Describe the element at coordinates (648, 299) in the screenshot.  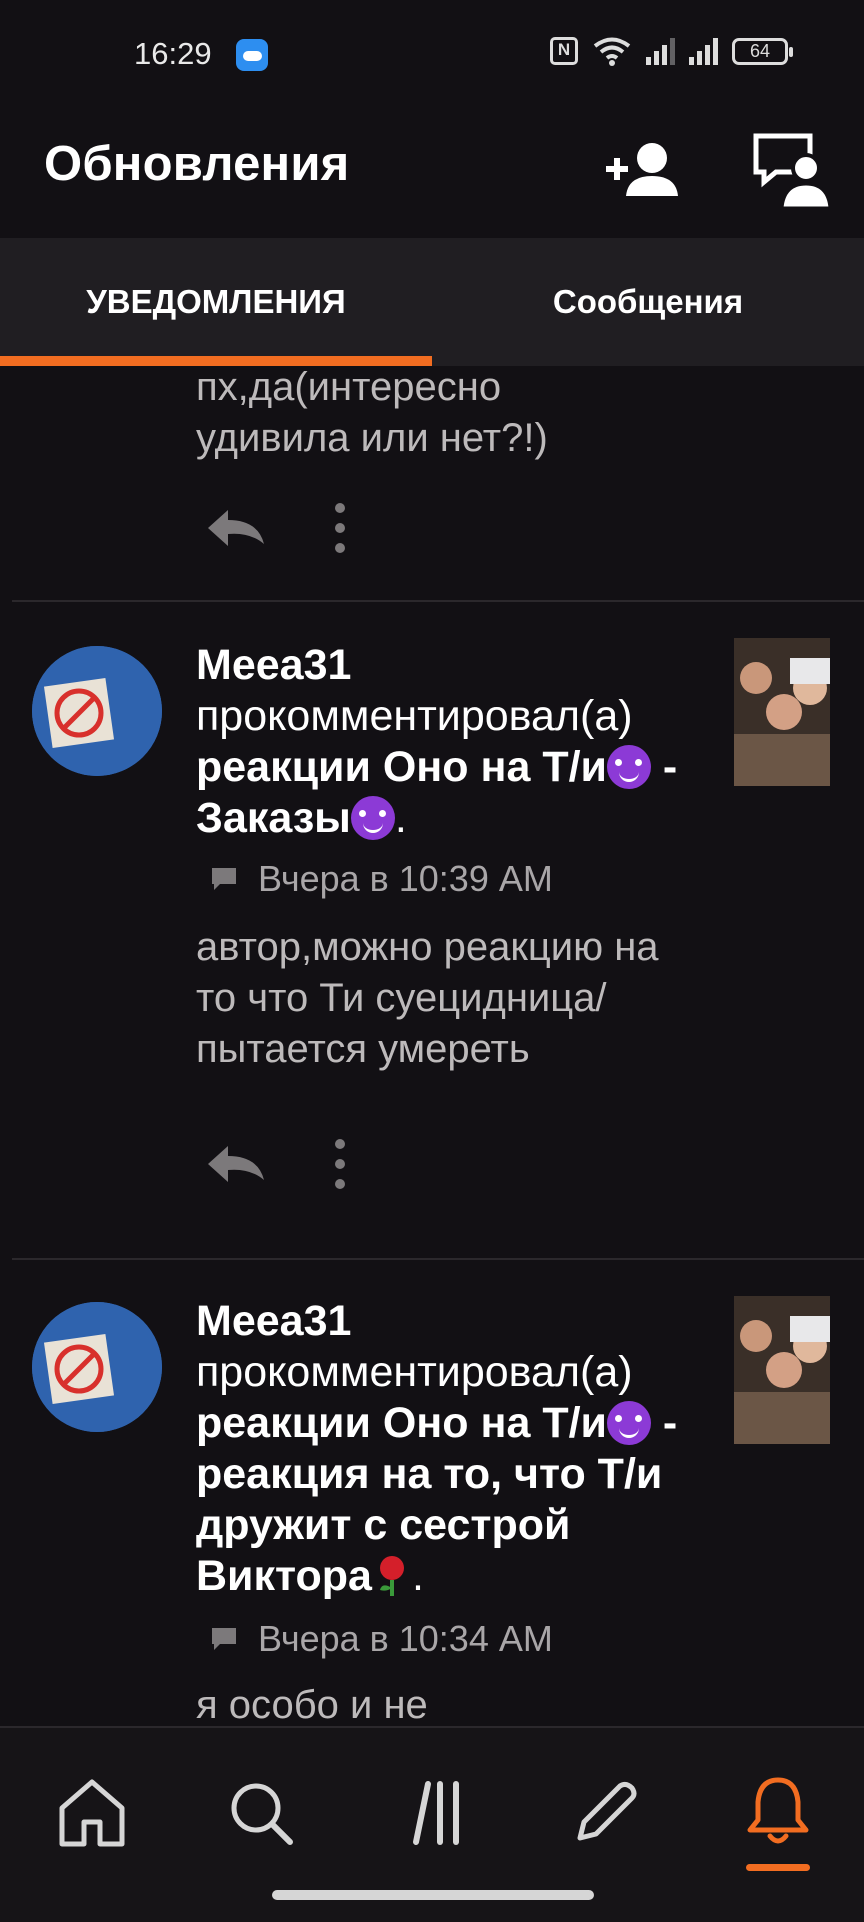
I see `tab-messages: Сообщения` at that location.